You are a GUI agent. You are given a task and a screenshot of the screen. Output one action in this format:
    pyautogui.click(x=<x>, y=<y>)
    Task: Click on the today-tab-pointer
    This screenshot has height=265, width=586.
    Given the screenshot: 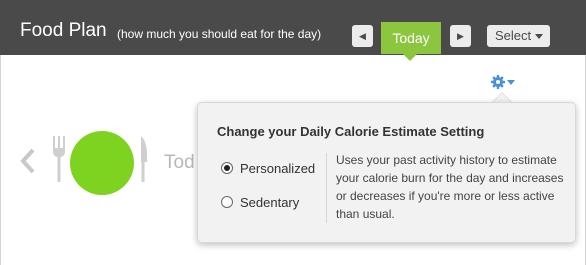 What is the action you would take?
    pyautogui.click(x=410, y=57)
    